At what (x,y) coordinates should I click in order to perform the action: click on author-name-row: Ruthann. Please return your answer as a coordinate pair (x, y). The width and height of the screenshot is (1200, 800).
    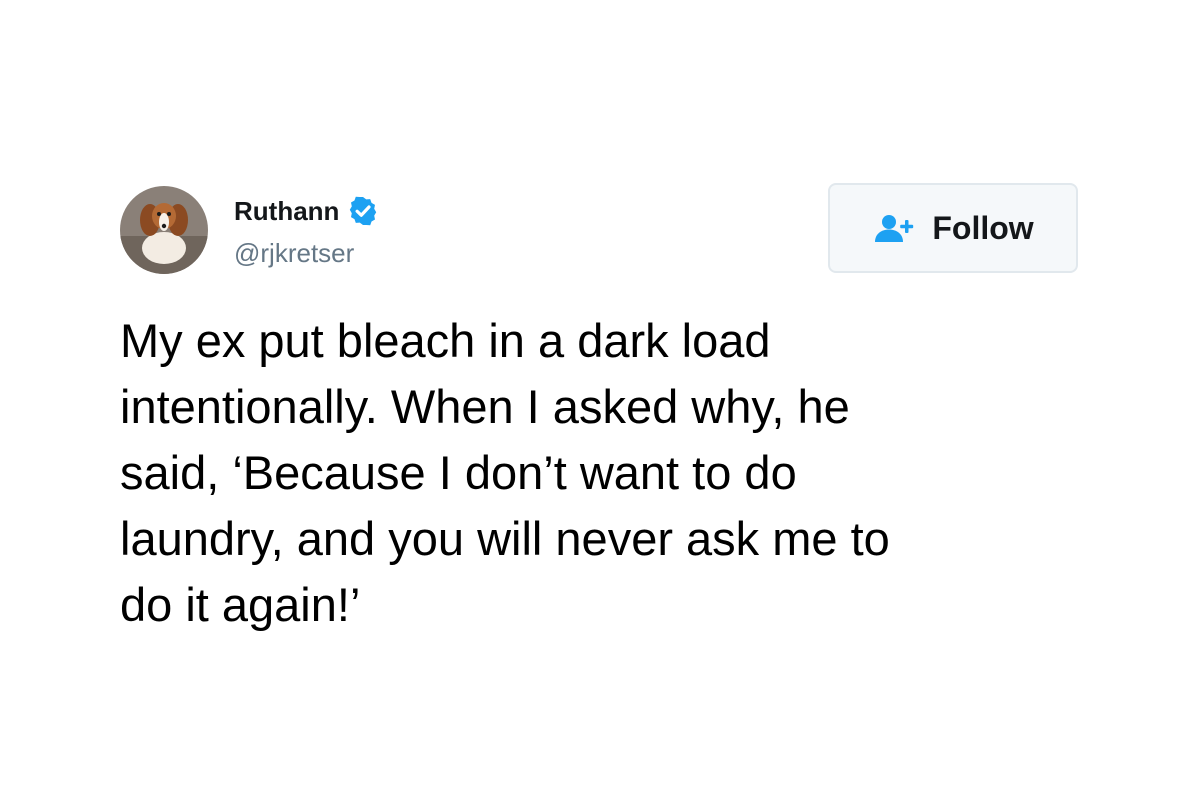
    Looking at the image, I should click on (306, 211).